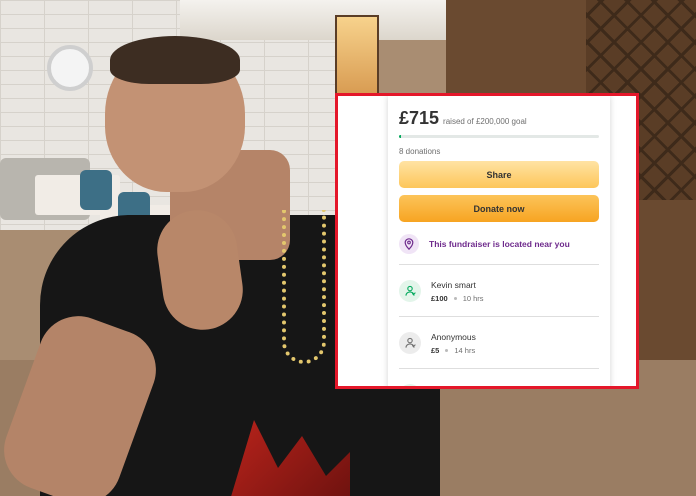 This screenshot has height=496, width=696. What do you see at coordinates (70, 68) in the screenshot?
I see `porthole-window` at bounding box center [70, 68].